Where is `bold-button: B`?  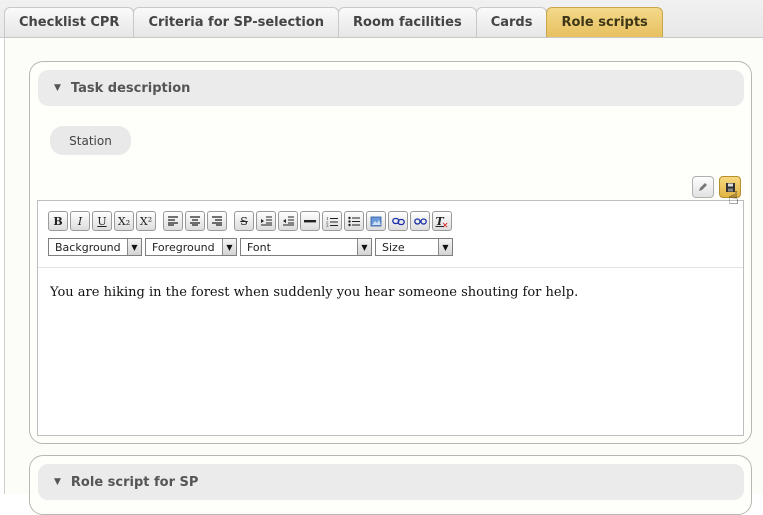
bold-button: B is located at coordinates (58, 221).